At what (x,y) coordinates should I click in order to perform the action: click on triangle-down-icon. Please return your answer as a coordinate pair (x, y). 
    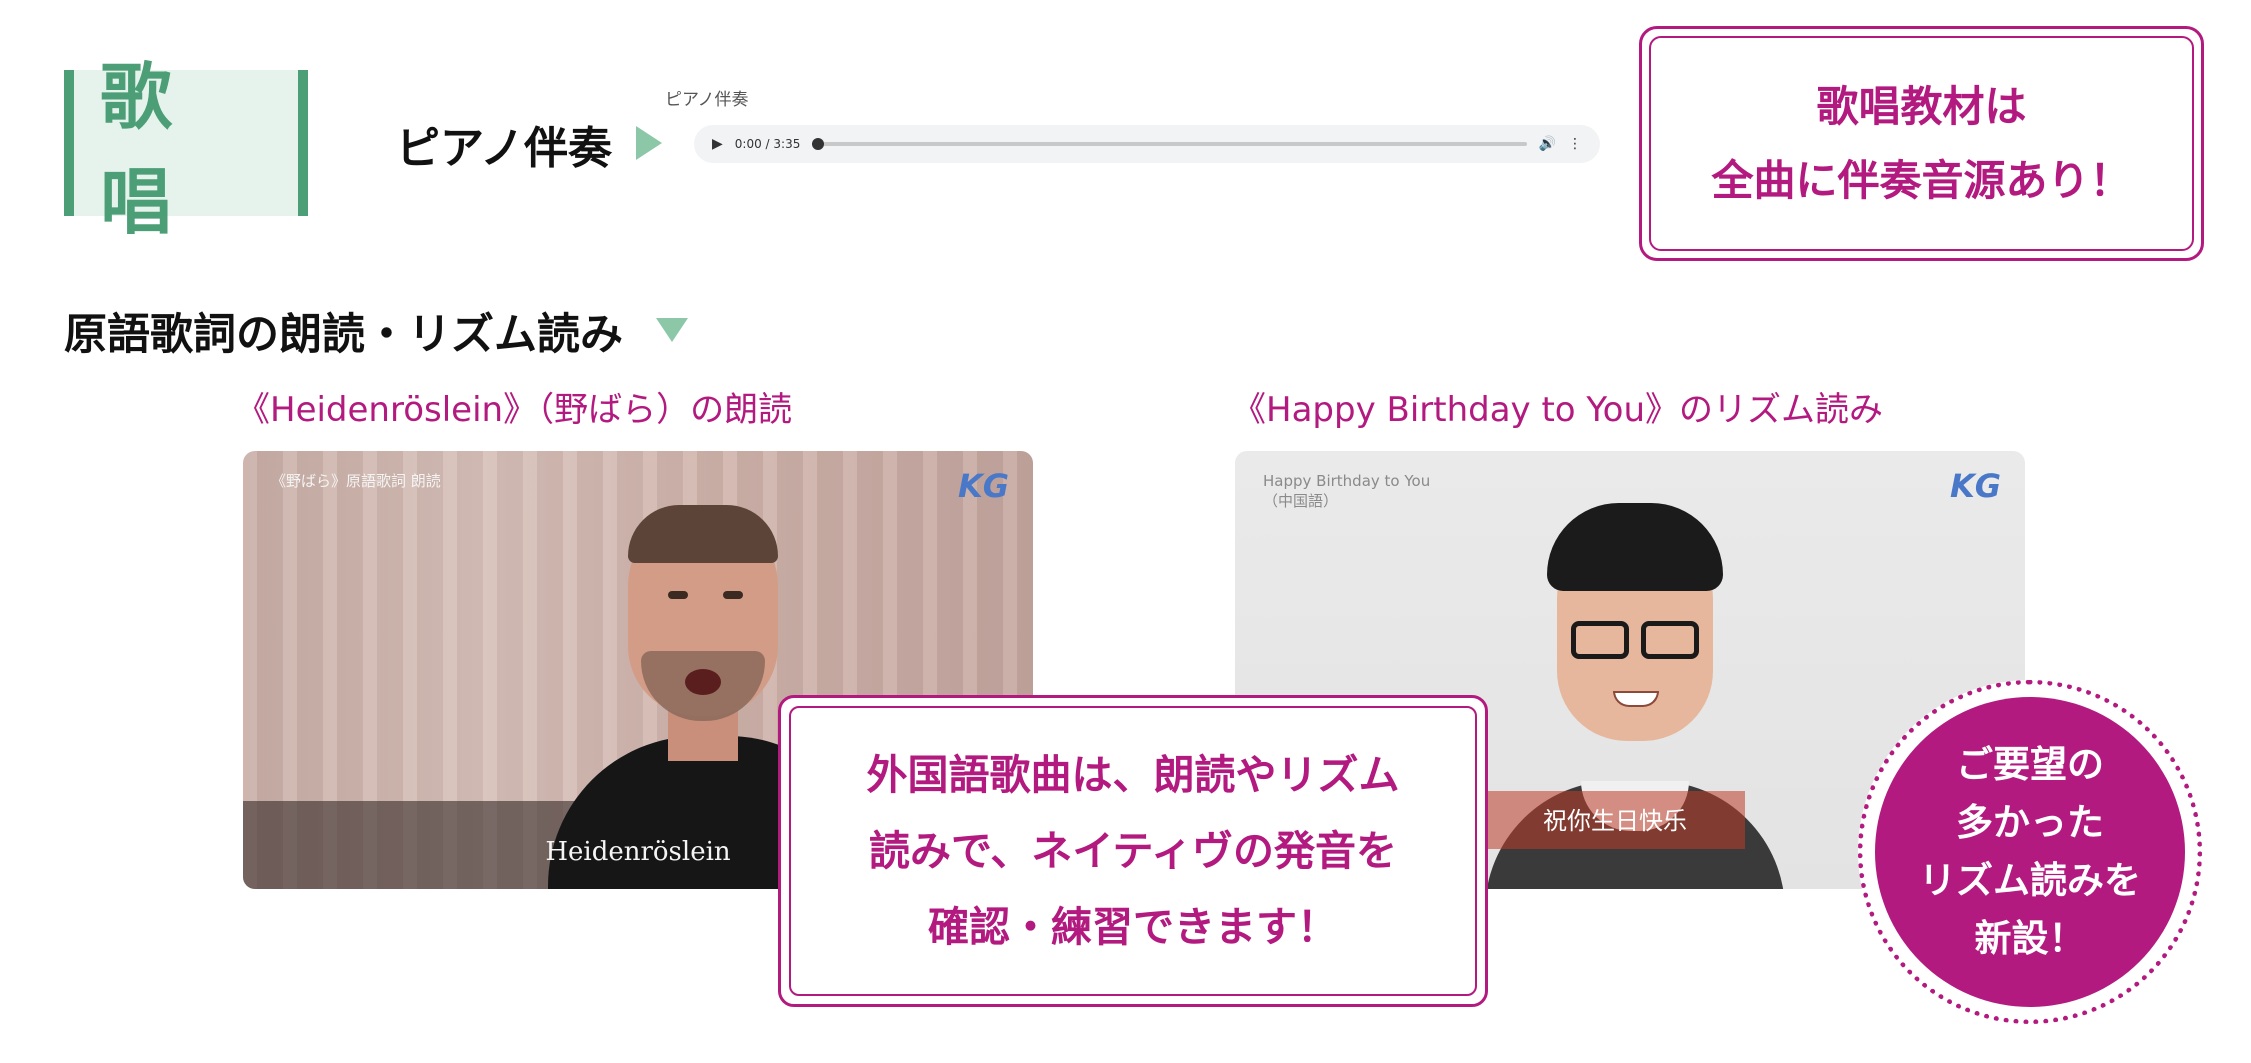
    Looking at the image, I should click on (672, 330).